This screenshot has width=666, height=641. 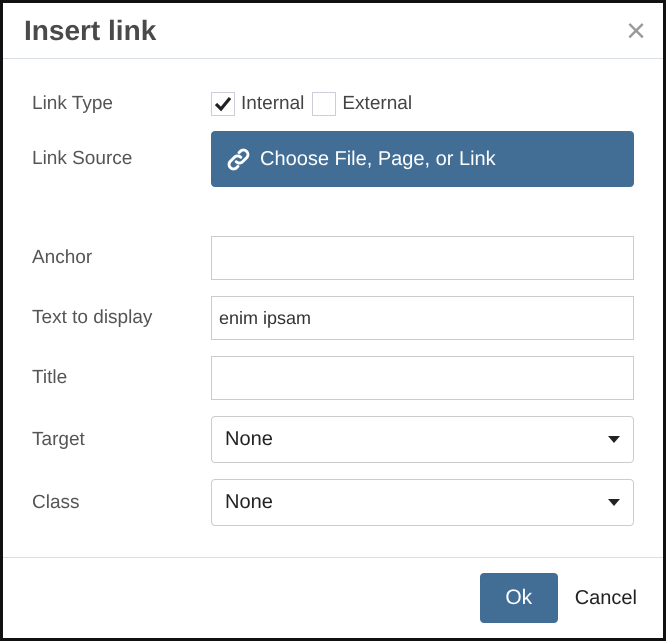 I want to click on field-label: Link Type, so click(x=73, y=104).